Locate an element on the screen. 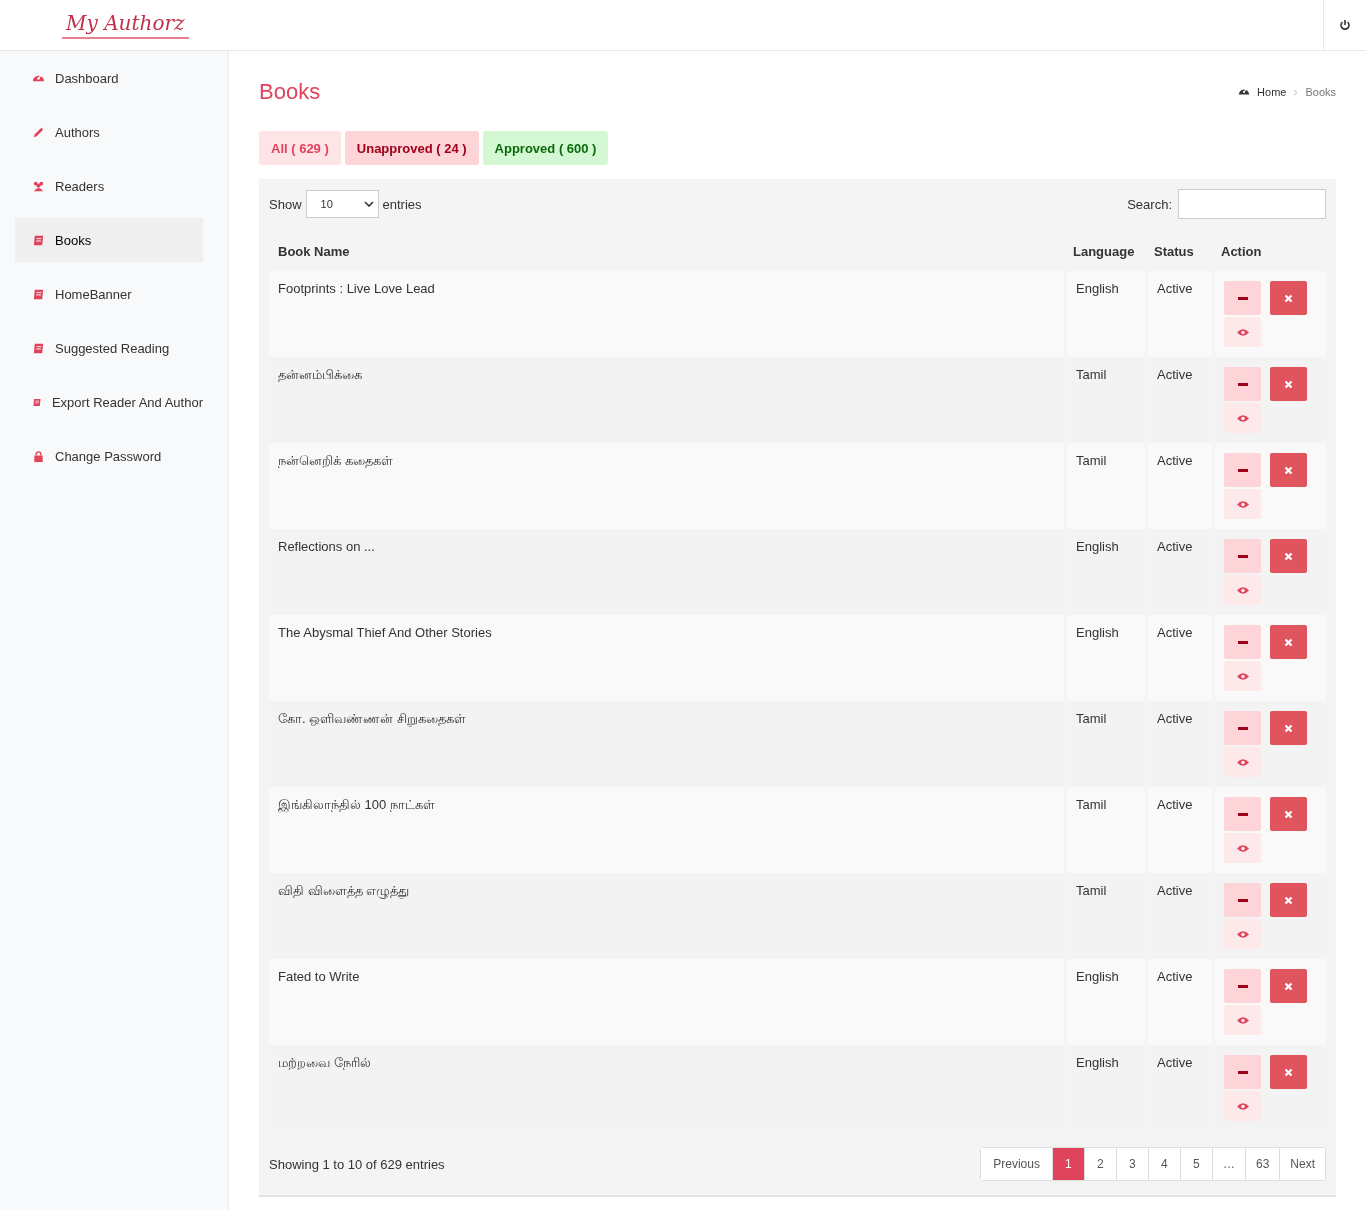 The image size is (1366, 1210). search-field is located at coordinates (1252, 204).